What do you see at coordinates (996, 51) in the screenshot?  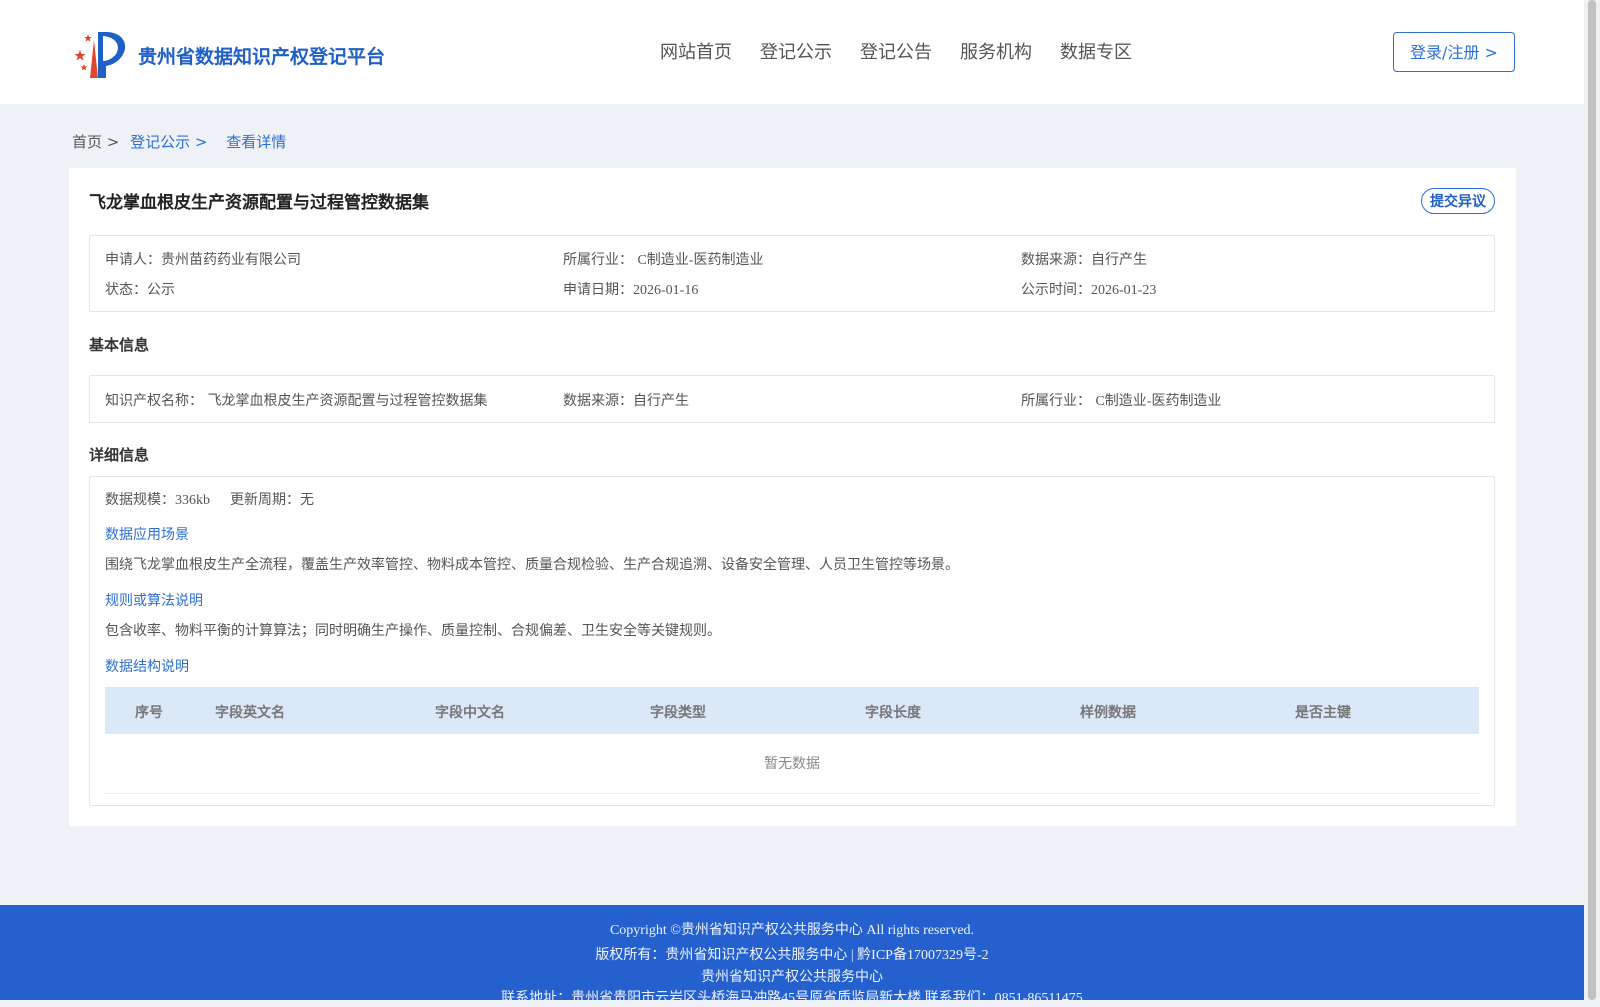 I see `nav-service-agency: 服务机构` at bounding box center [996, 51].